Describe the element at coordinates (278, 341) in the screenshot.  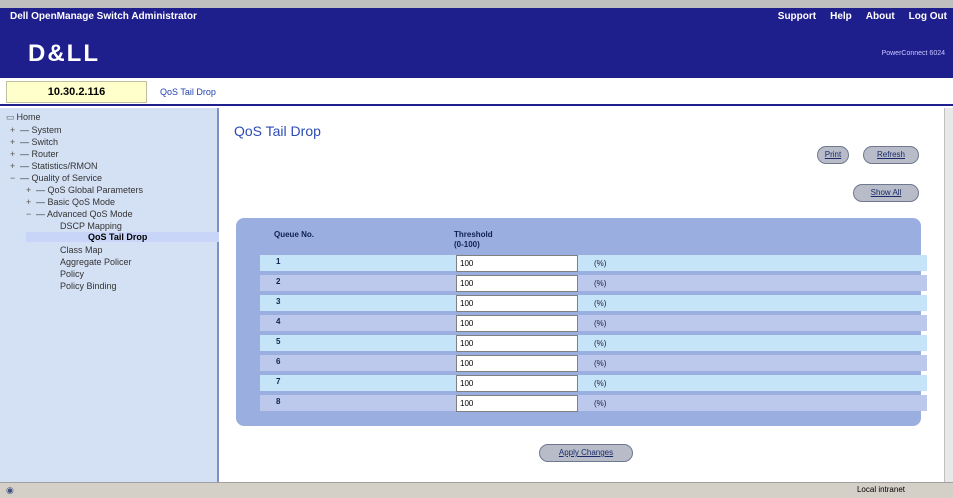
I see `queue-number: 5` at that location.